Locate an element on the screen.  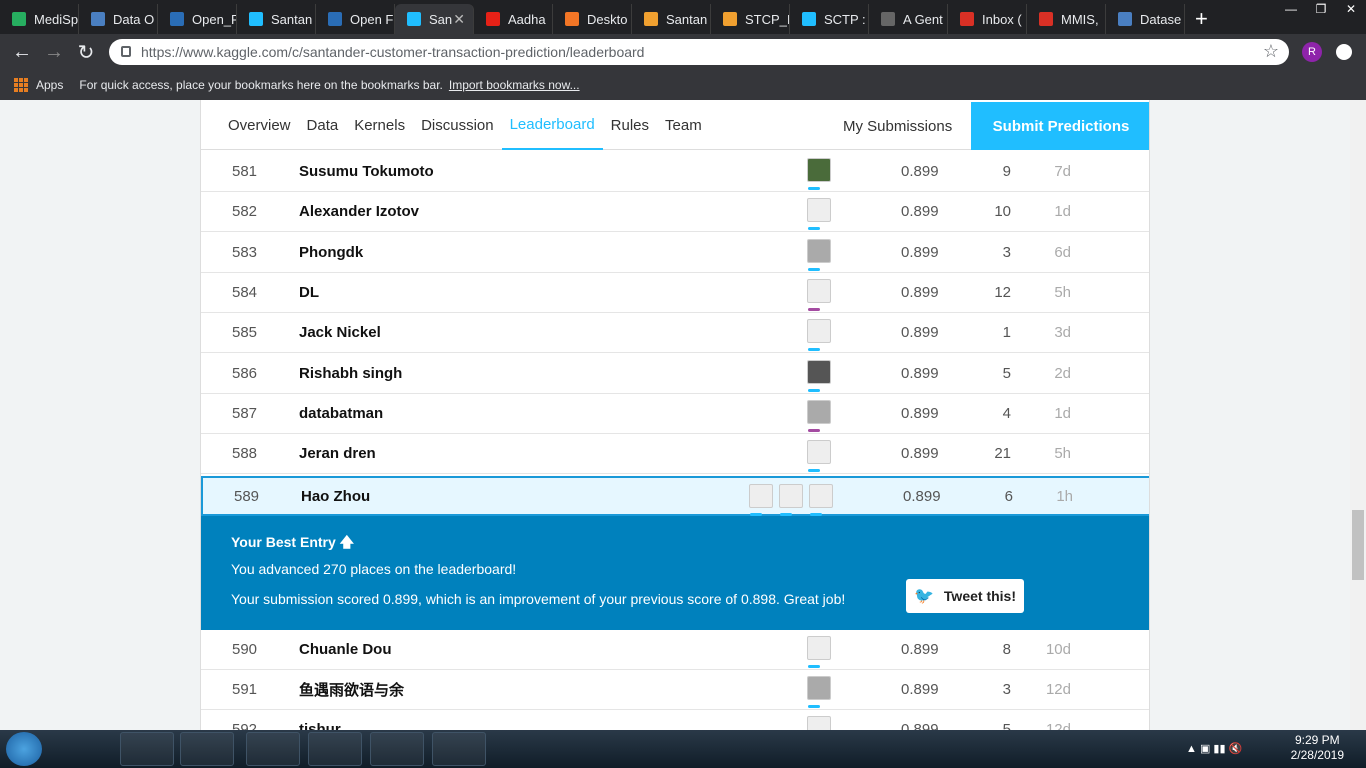
tab-leaderboard: Leaderboard is located at coordinates (552, 126).